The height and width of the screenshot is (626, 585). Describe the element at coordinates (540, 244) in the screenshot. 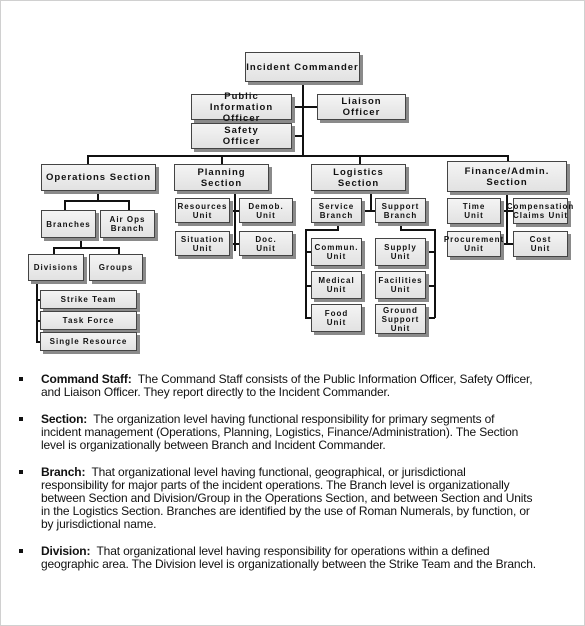

I see `cost-unit-box: Cost Unit` at that location.